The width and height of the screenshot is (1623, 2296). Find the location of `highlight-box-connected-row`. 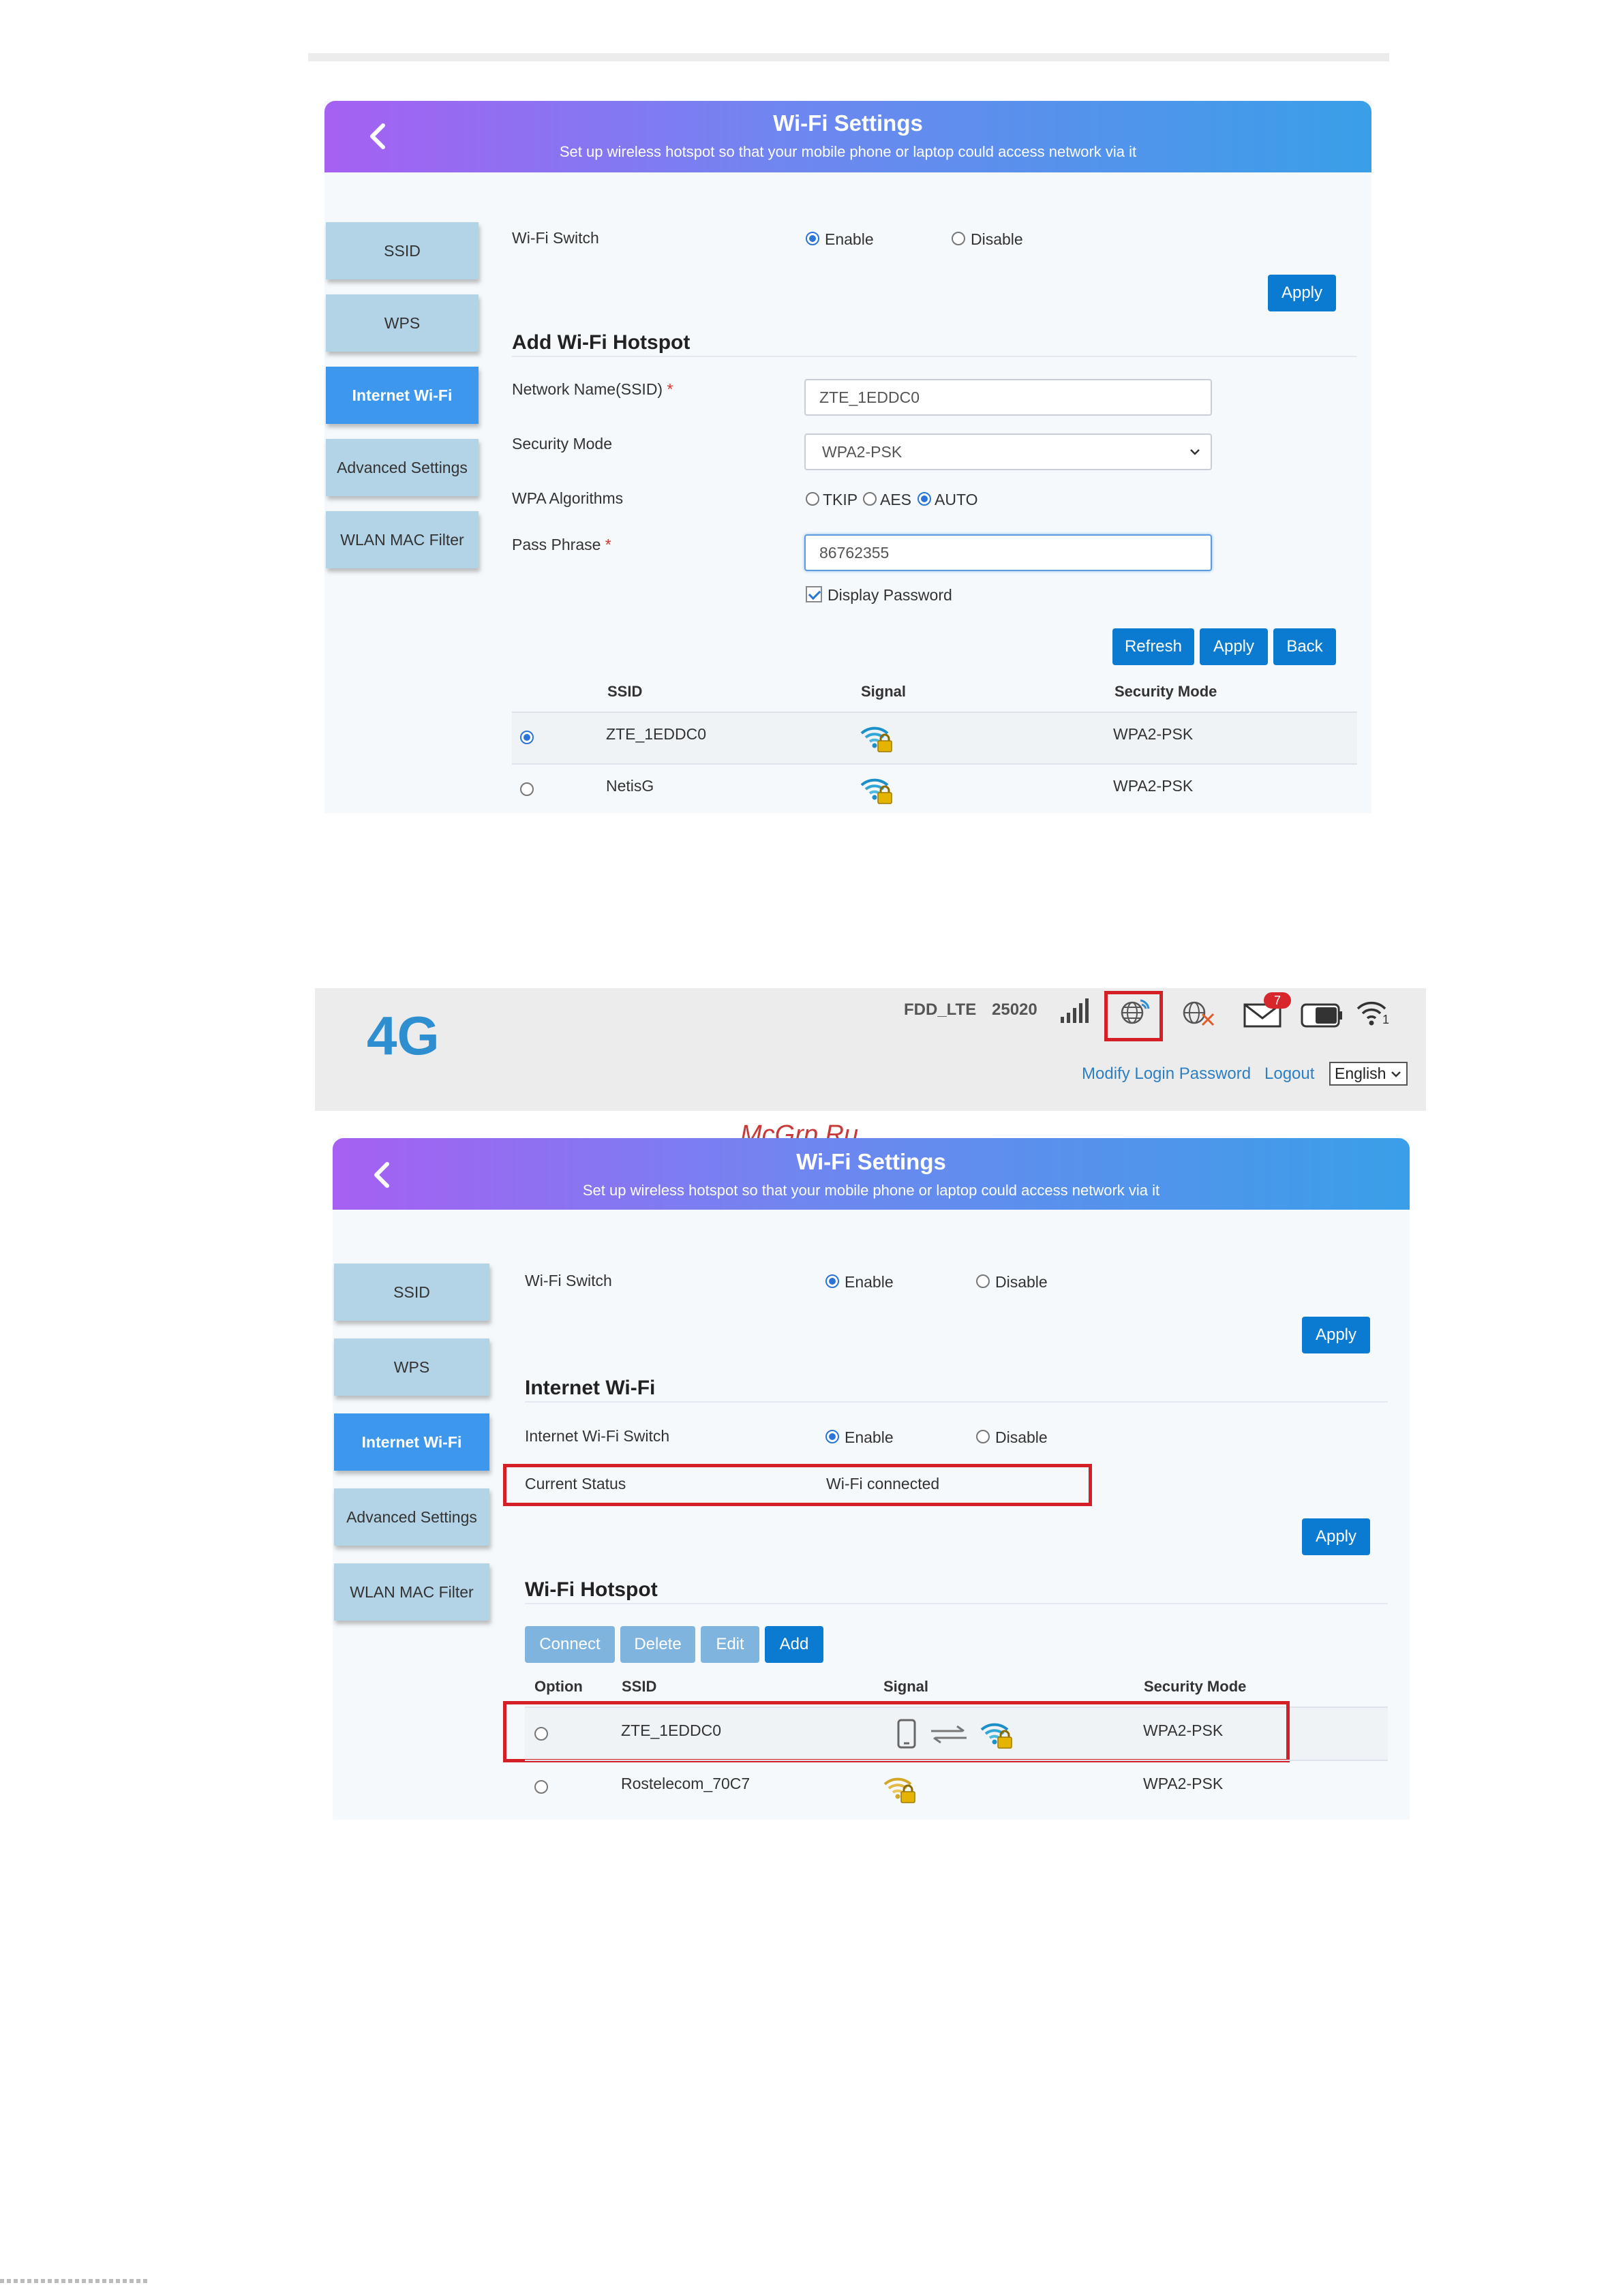

highlight-box-connected-row is located at coordinates (897, 1732).